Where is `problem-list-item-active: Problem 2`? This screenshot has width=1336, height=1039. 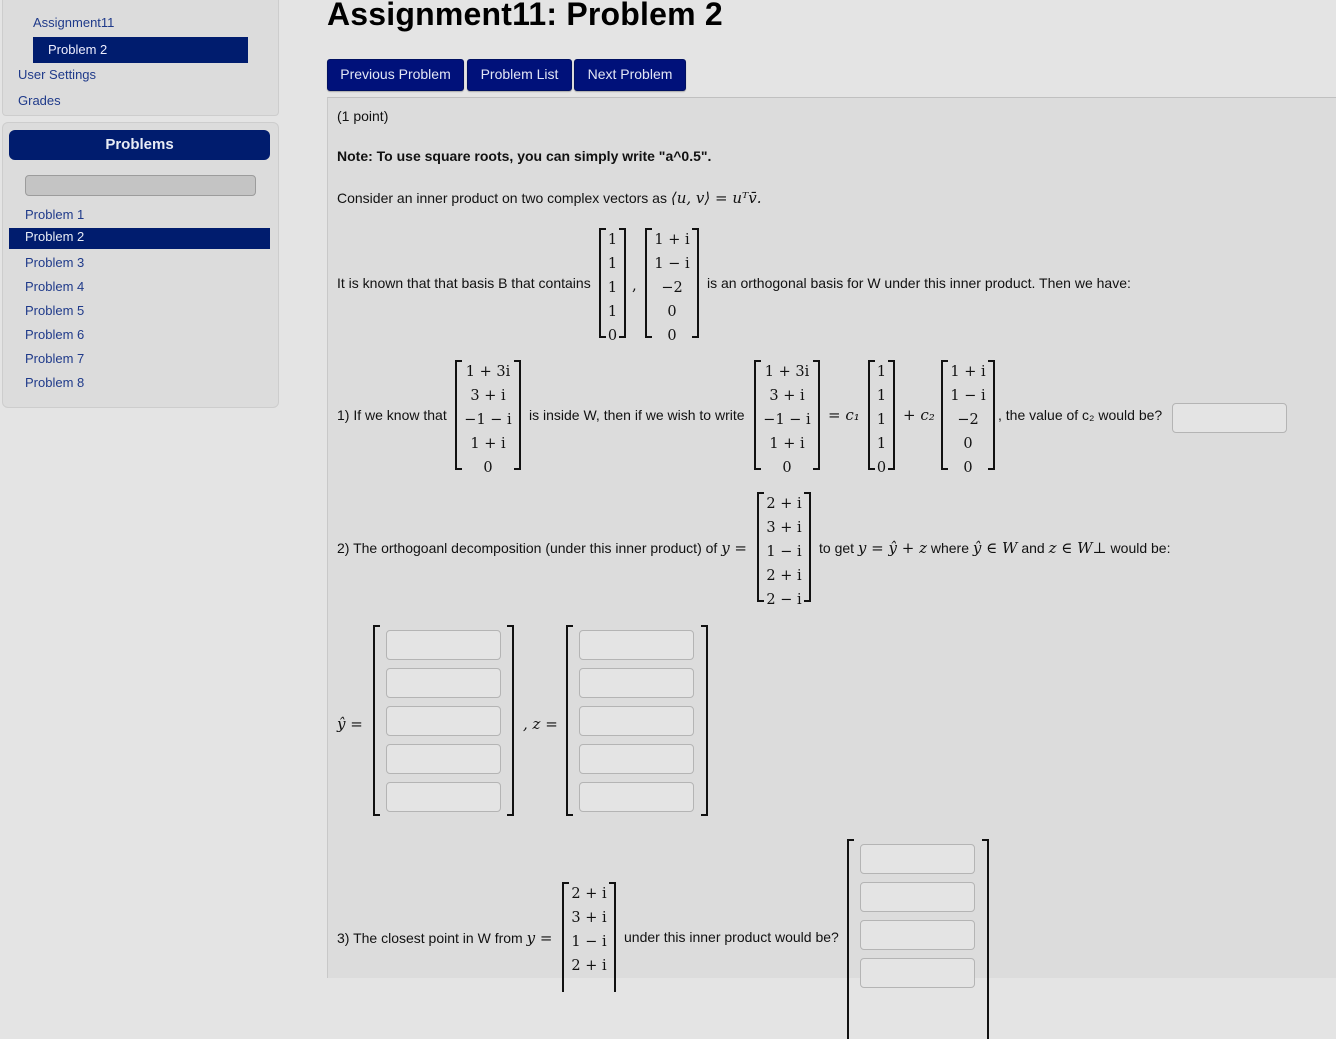
problem-list-item-active: Problem 2 is located at coordinates (139, 238).